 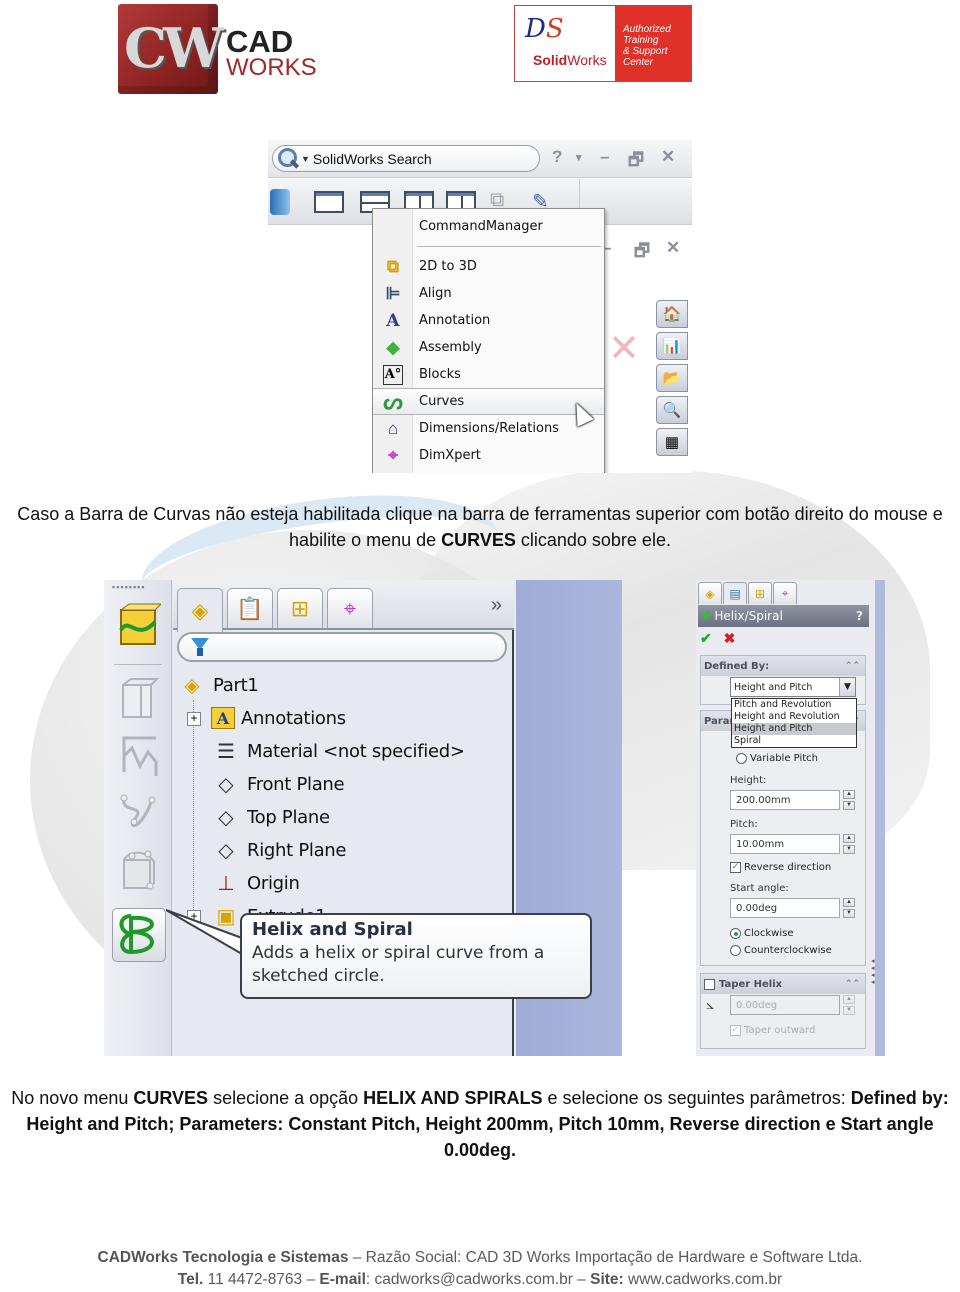 What do you see at coordinates (488, 226) in the screenshot?
I see `menu-item-commandmanager: CommandManager` at bounding box center [488, 226].